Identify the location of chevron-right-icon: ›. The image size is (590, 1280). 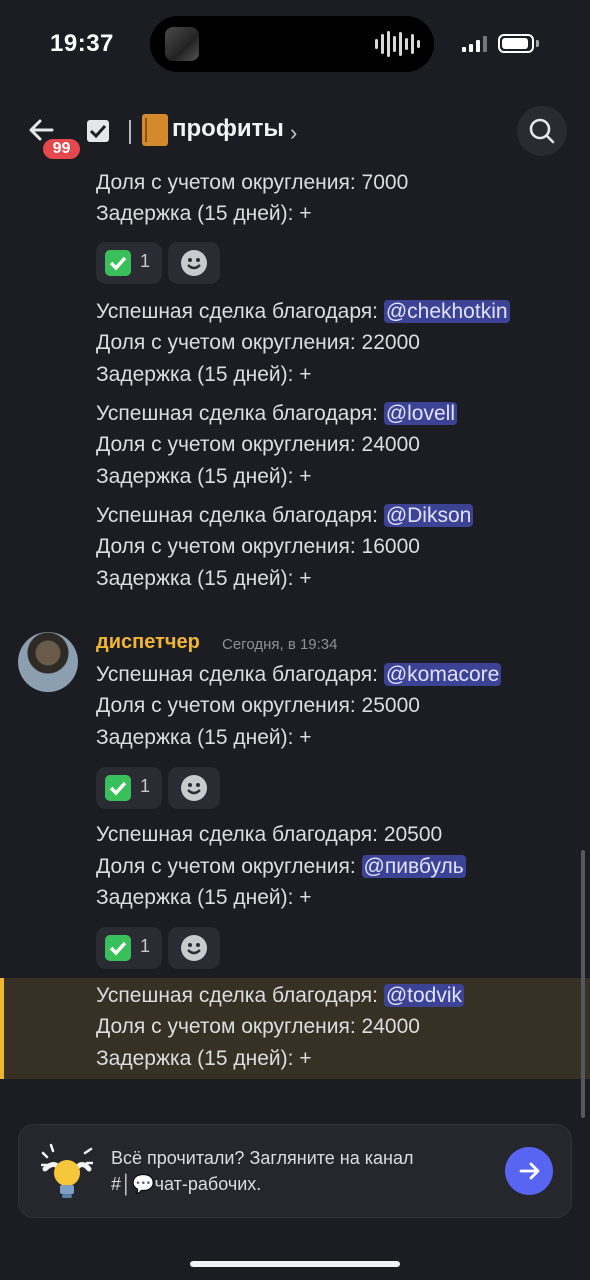
(293, 133).